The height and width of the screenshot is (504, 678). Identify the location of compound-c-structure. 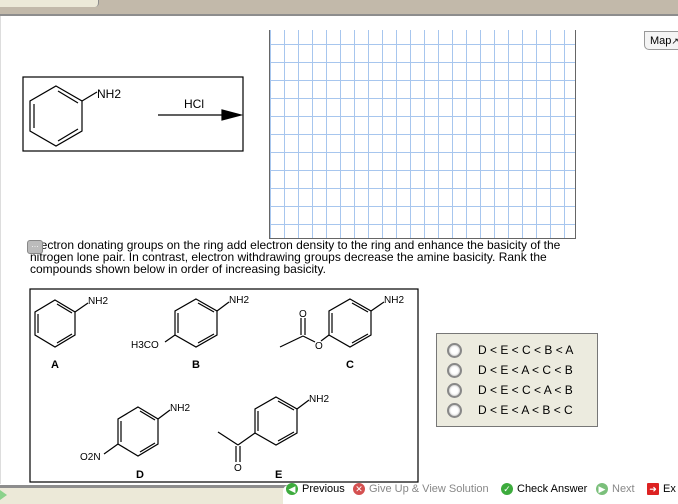
(332, 323).